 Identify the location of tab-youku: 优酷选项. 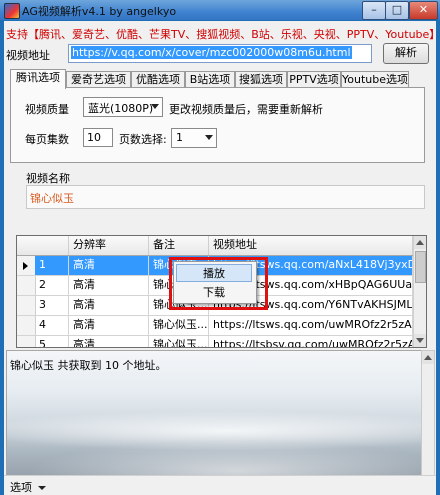
(158, 79).